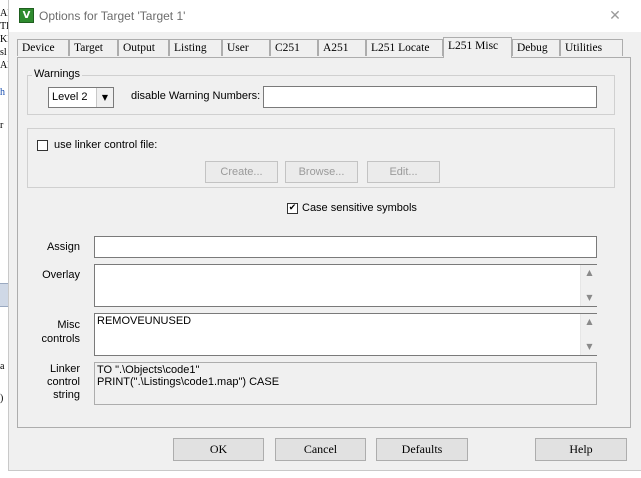 This screenshot has height=478, width=641. Describe the element at coordinates (345, 334) in the screenshot. I see `misc-controls-textarea: REMOVEUNUSED` at that location.